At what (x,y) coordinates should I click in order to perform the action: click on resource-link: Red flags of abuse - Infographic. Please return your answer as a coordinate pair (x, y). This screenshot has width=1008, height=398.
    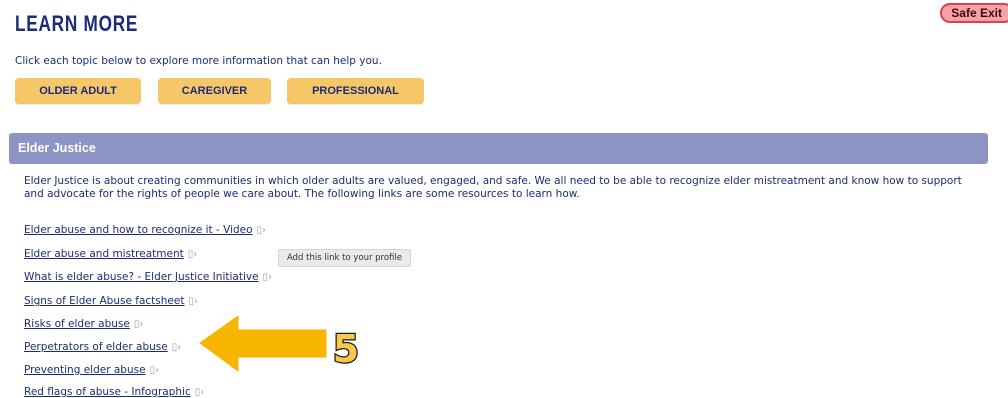
    Looking at the image, I should click on (107, 392).